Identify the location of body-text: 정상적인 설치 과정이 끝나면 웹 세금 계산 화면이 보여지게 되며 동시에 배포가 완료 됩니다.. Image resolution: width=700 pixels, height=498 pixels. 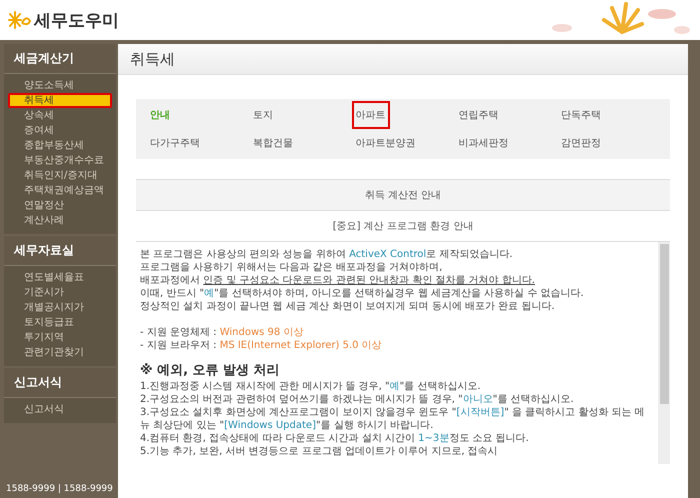
(348, 306).